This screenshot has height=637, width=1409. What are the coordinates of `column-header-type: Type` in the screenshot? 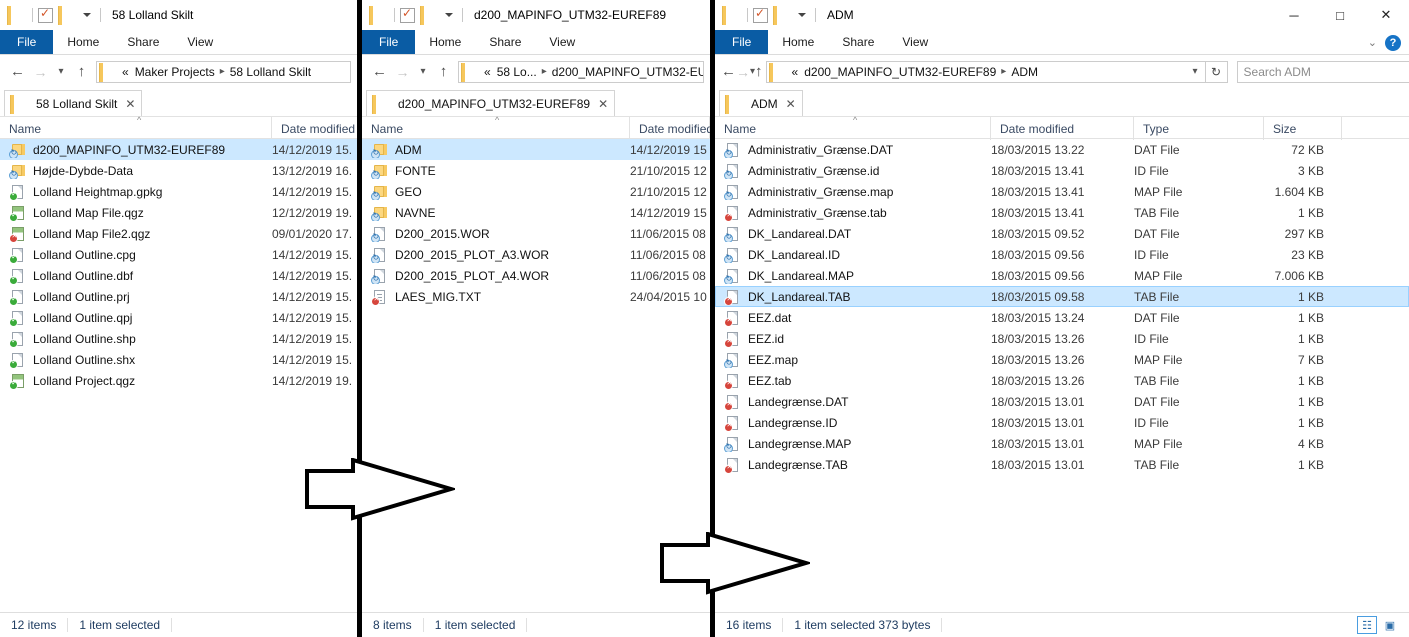 It's located at (1199, 128).